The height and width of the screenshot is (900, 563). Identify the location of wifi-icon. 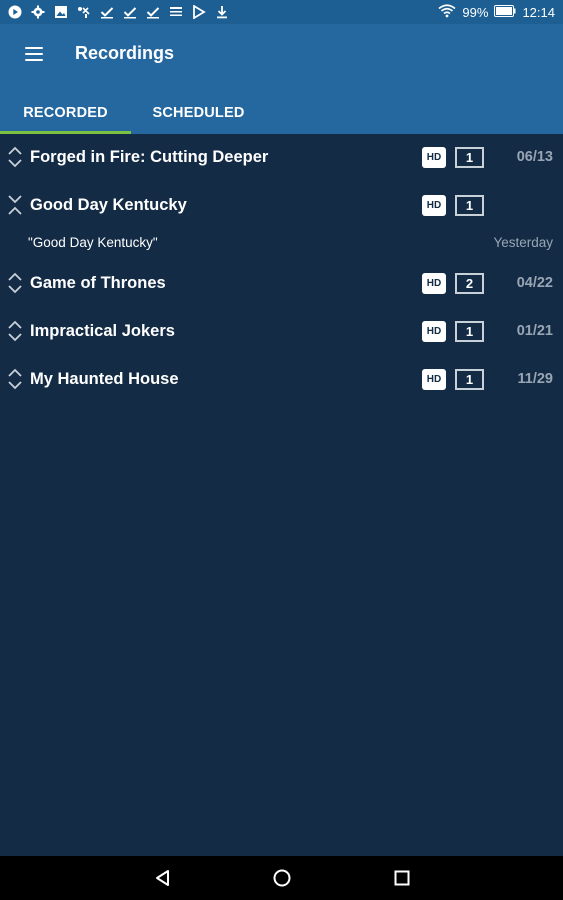
(447, 12).